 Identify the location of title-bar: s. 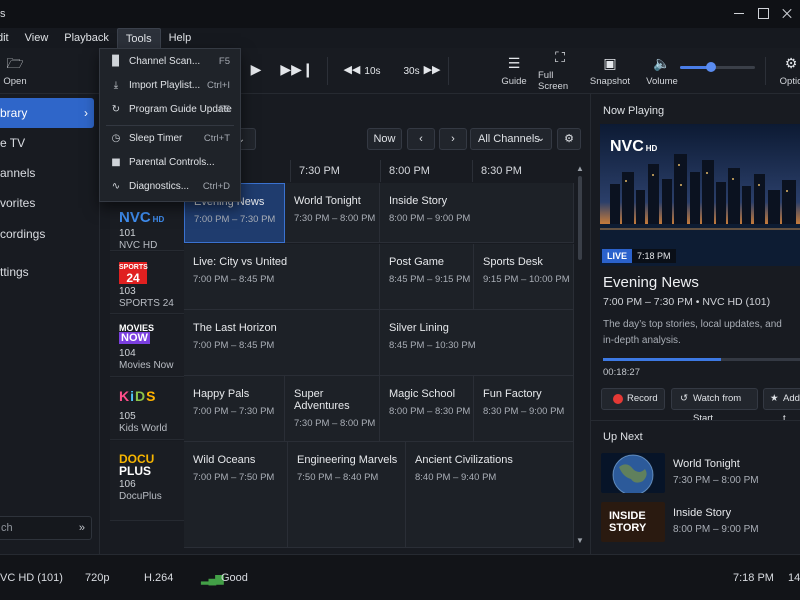
(400, 14).